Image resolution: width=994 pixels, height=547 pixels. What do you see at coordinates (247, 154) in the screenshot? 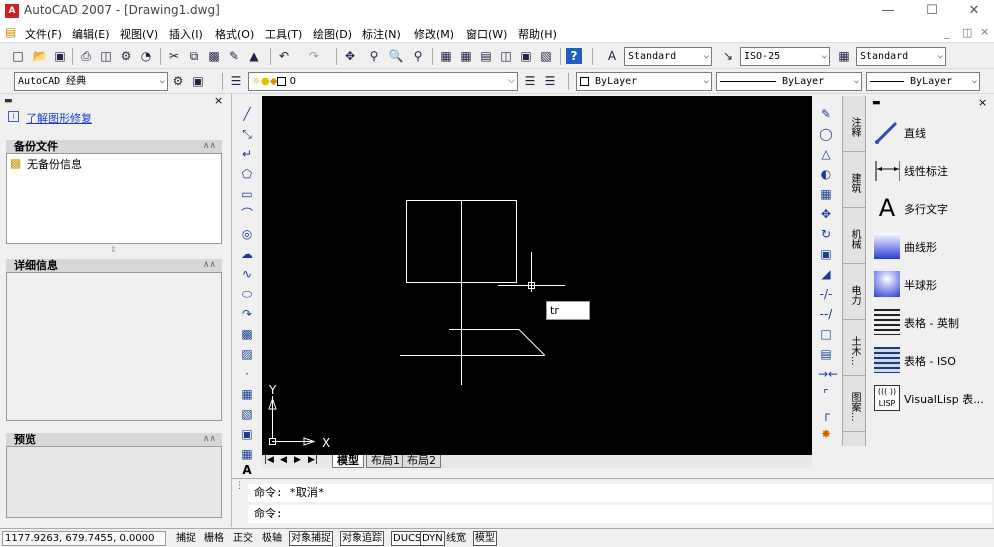
I see `polyline-icon: ↵` at bounding box center [247, 154].